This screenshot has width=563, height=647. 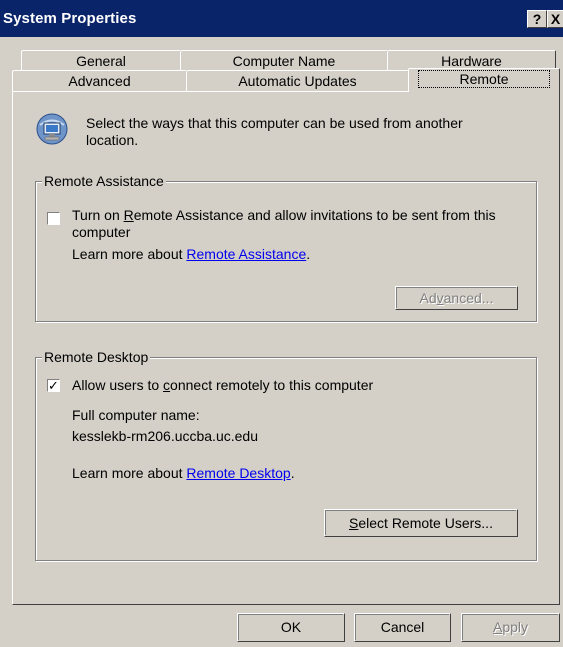 I want to click on check-icon: ✓, so click(x=53, y=385).